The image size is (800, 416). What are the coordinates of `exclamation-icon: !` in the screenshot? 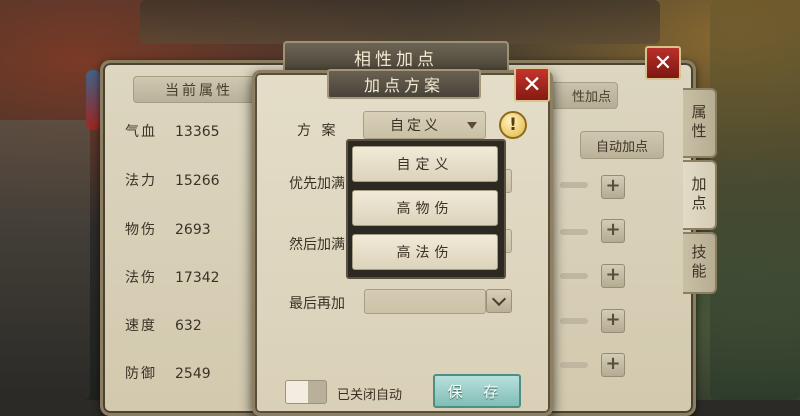 It's located at (513, 125).